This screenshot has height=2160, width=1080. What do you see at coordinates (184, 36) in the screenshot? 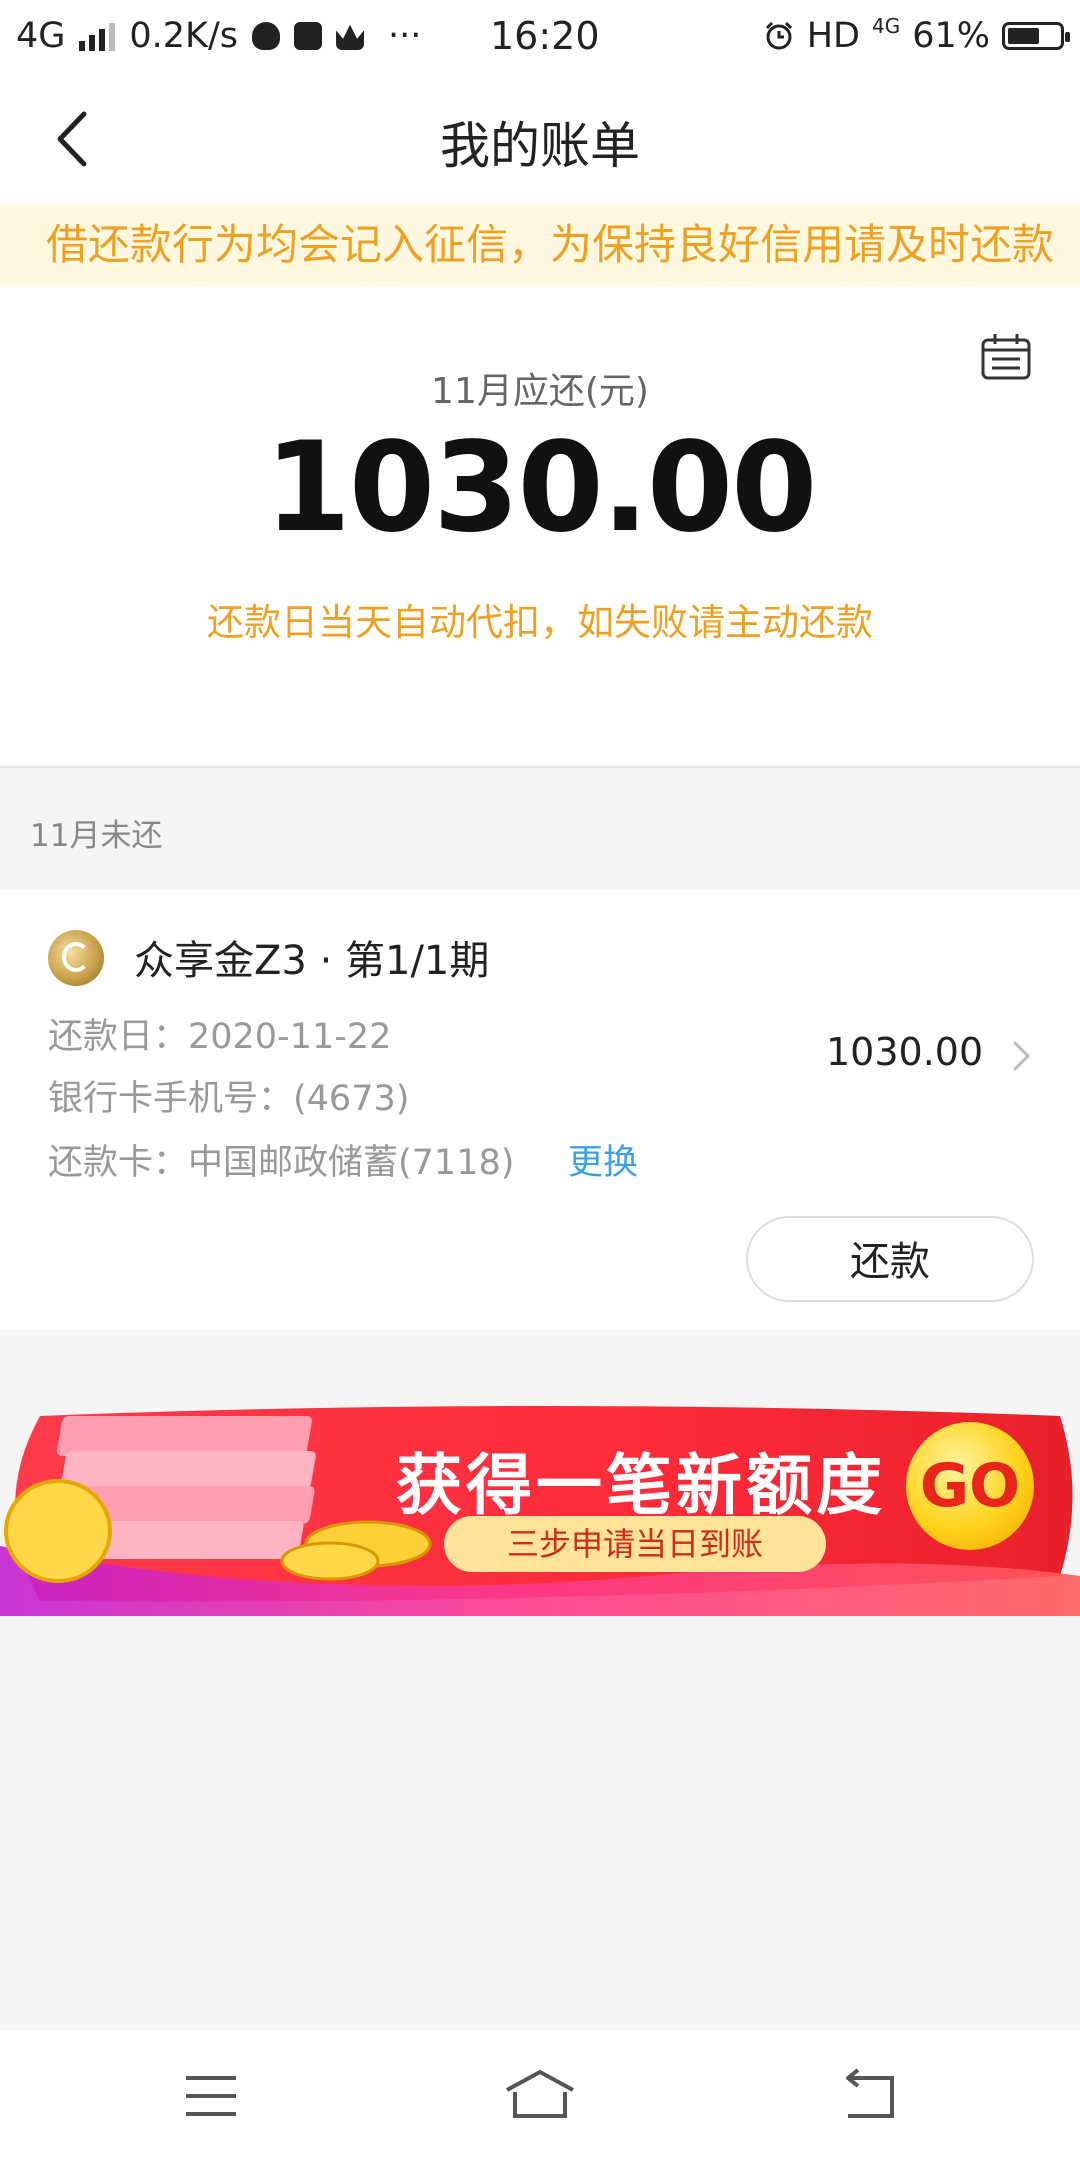
I see `network-speed: 0.2K/s` at bounding box center [184, 36].